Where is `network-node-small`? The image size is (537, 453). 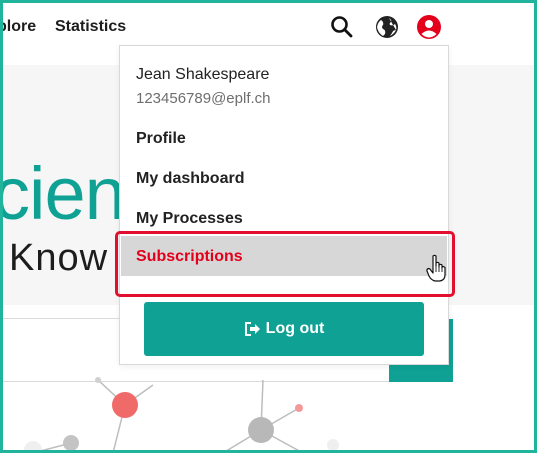 network-node-small is located at coordinates (71, 442).